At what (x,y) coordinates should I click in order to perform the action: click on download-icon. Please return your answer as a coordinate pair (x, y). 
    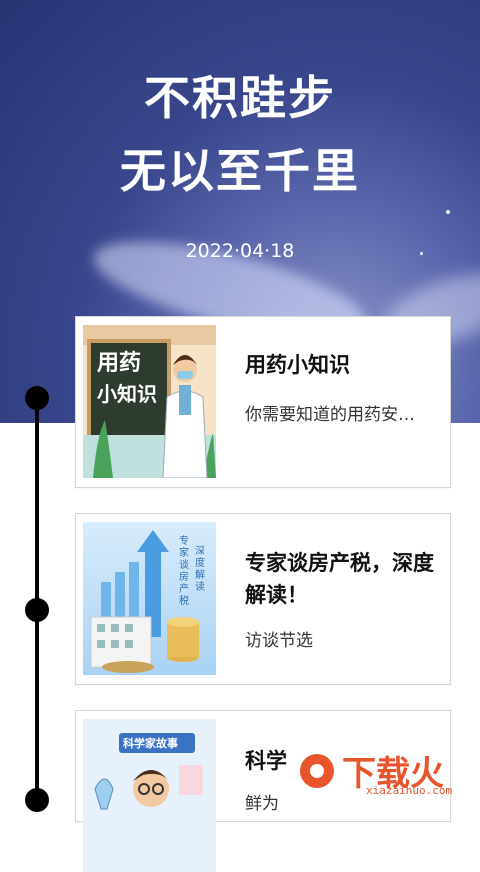
    Looking at the image, I should click on (317, 771).